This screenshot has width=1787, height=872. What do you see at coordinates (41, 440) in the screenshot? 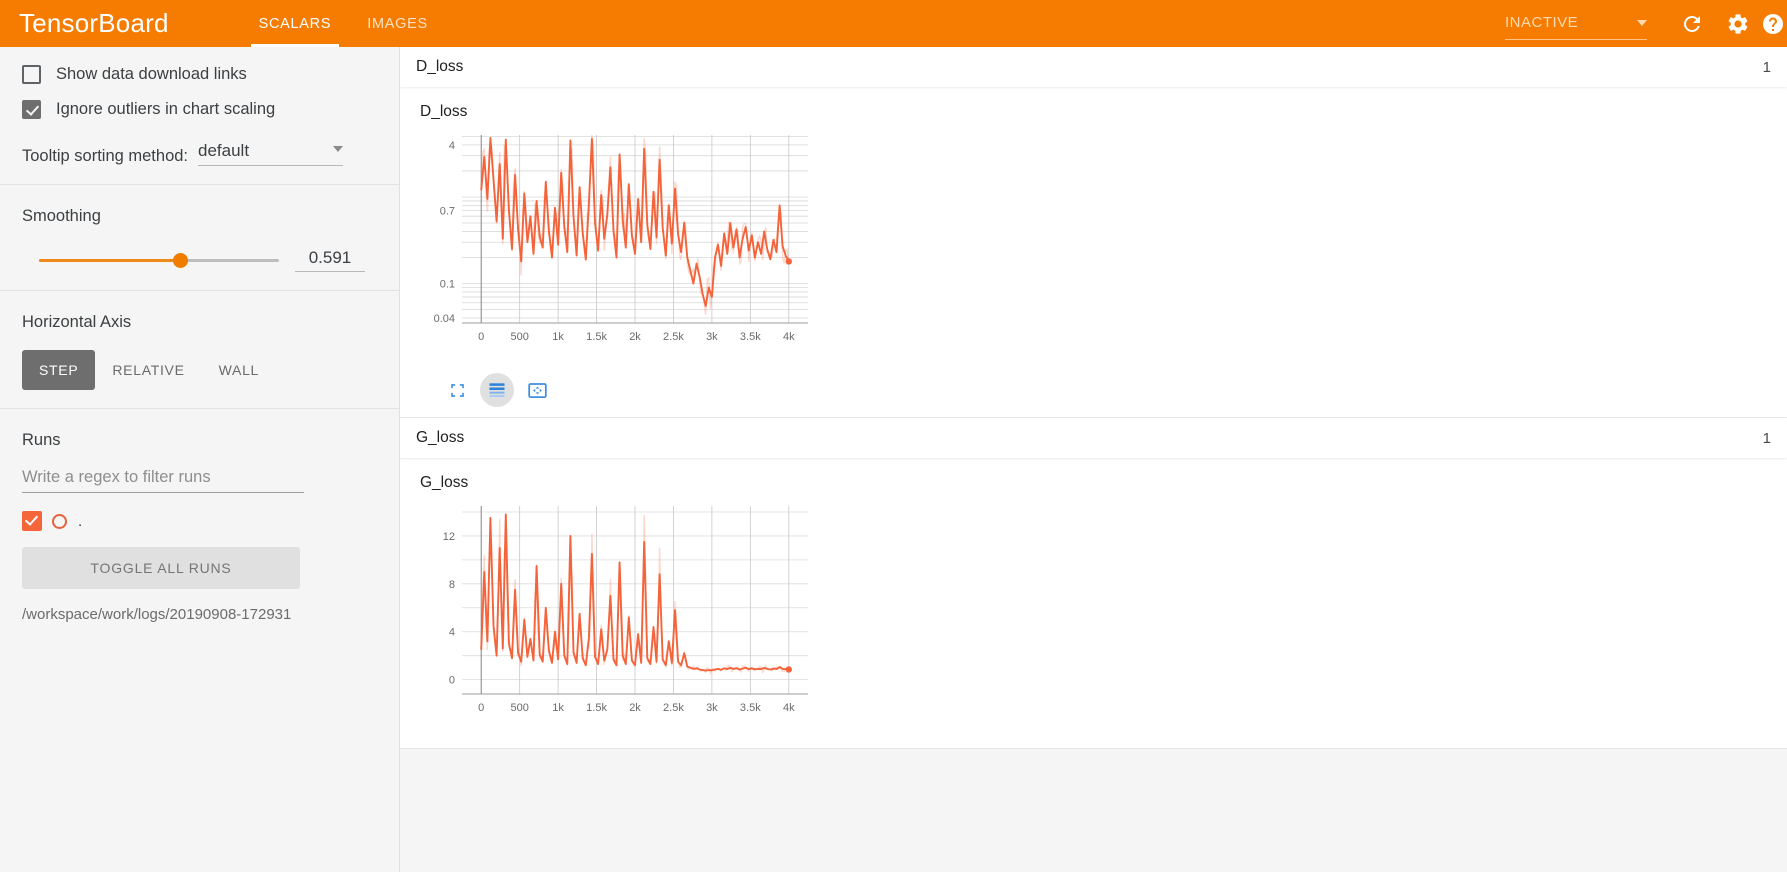
I see `runs-title: Runs` at bounding box center [41, 440].